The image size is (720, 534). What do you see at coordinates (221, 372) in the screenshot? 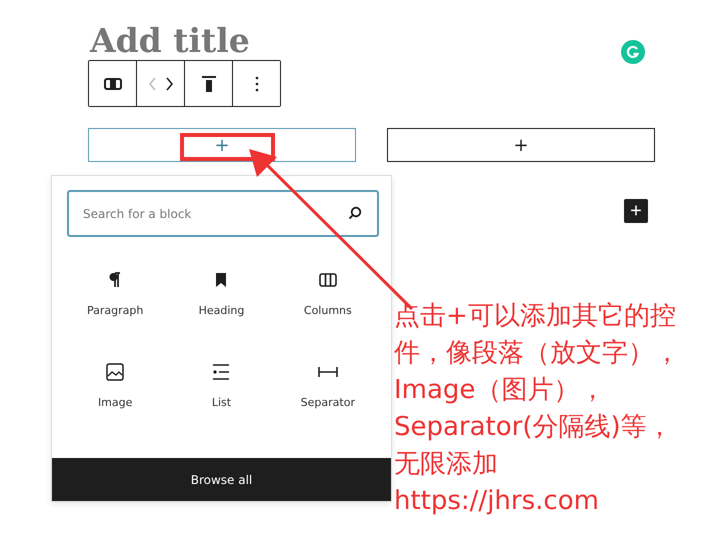
I see `list-icon` at bounding box center [221, 372].